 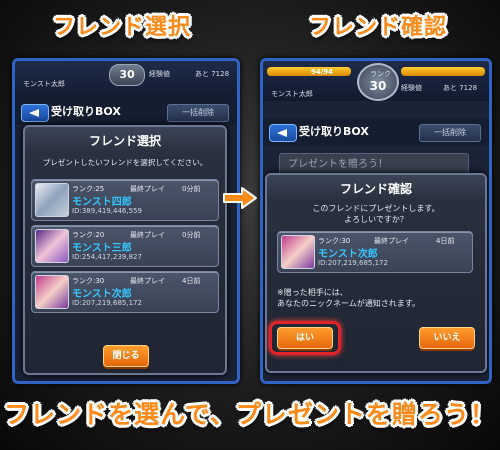 What do you see at coordinates (250, 414) in the screenshot?
I see `footer-caption: フレンドを選んで、プレゼントを贈ろう！` at bounding box center [250, 414].